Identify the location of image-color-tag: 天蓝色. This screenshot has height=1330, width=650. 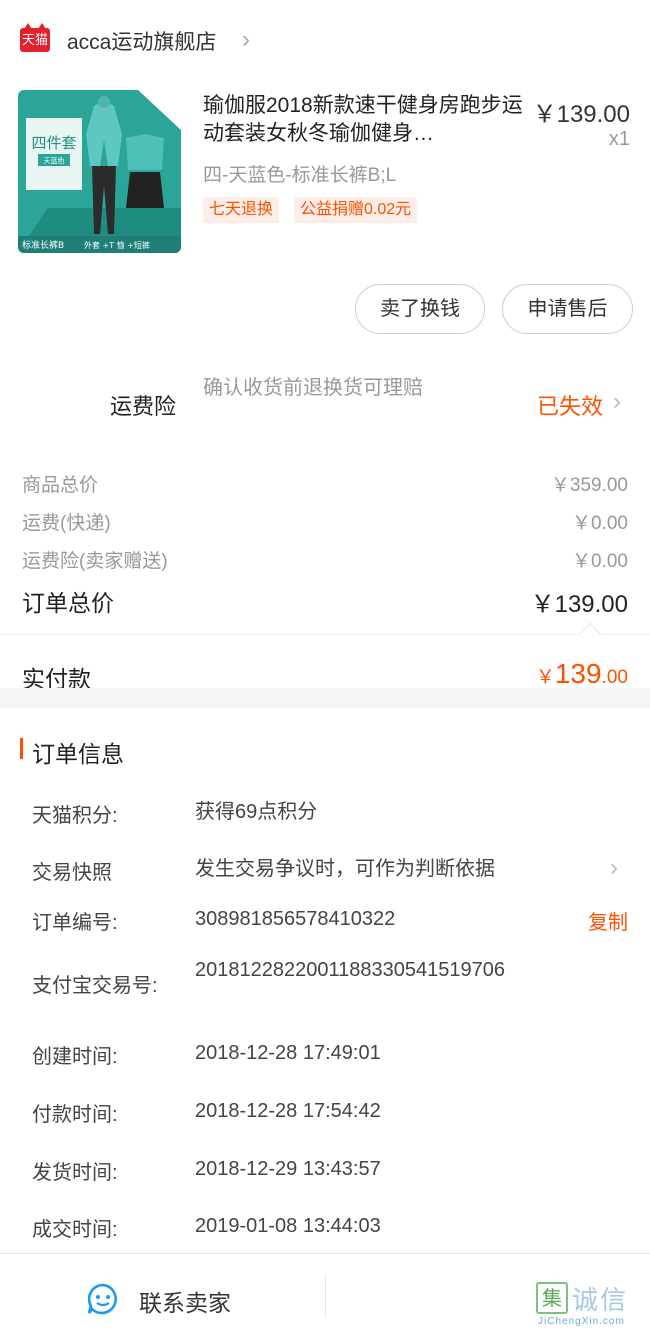
(54, 160).